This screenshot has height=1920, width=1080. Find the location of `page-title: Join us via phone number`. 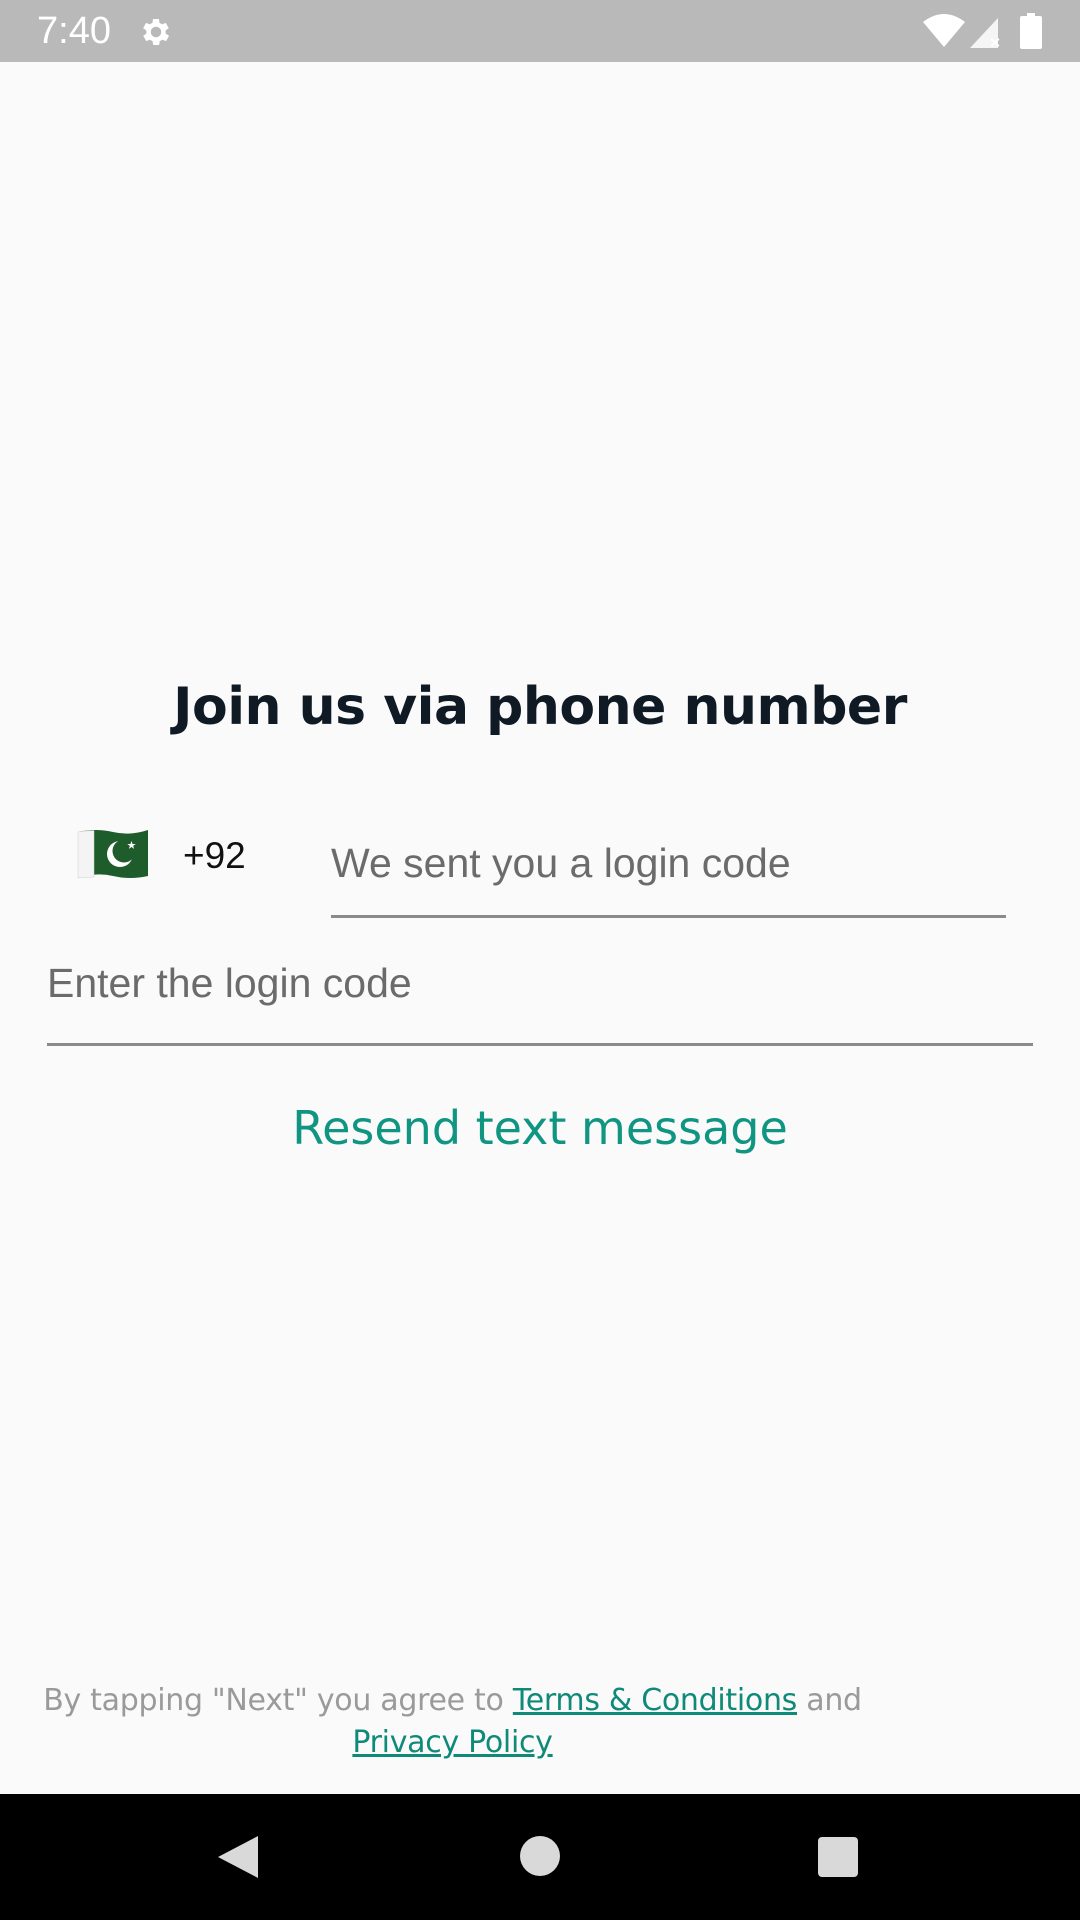

page-title: Join us via phone number is located at coordinates (540, 707).